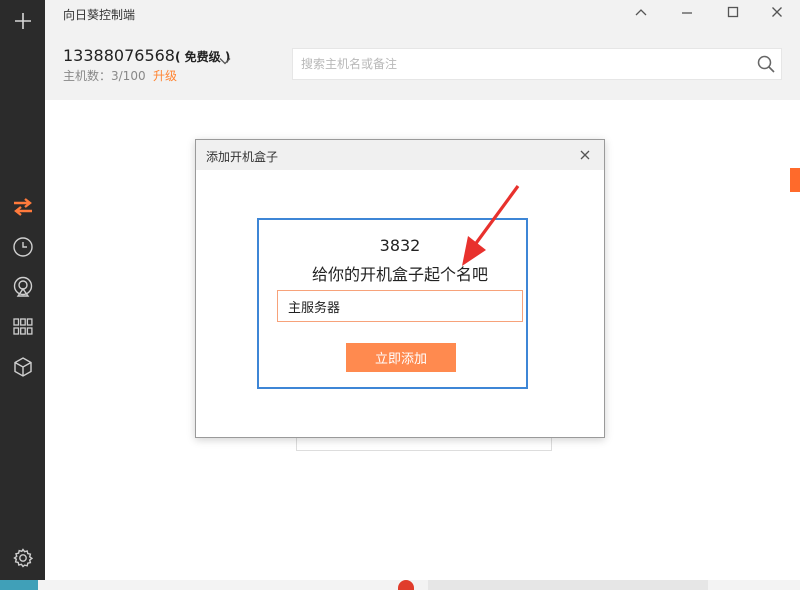 This screenshot has height=590, width=800. What do you see at coordinates (225, 59) in the screenshot?
I see `chevron-down-icon` at bounding box center [225, 59].